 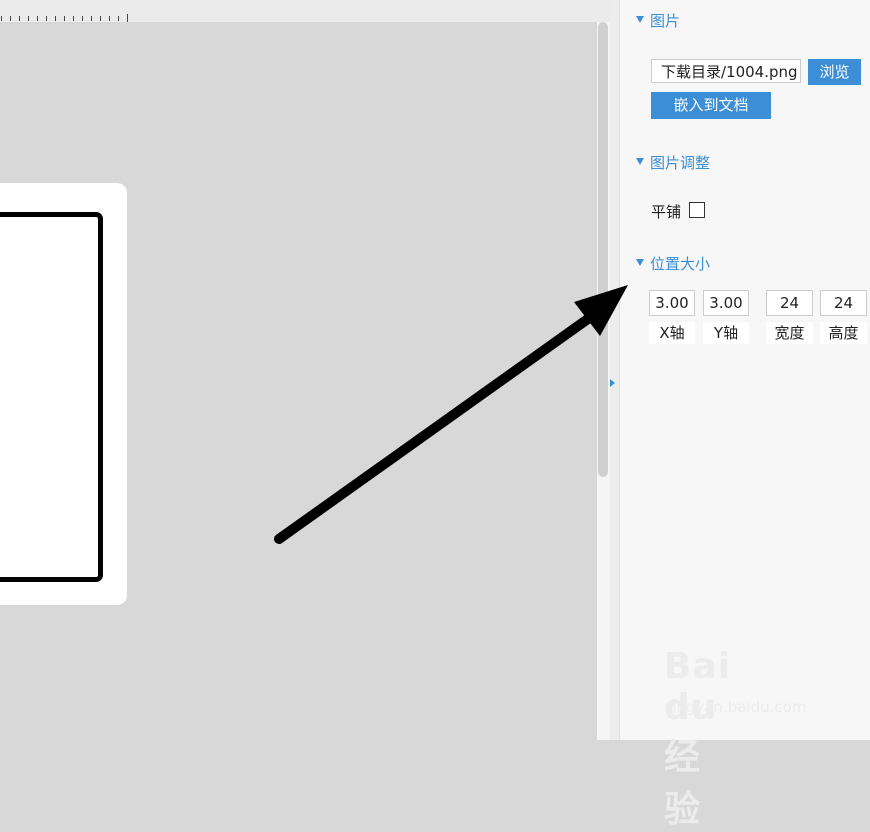 I want to click on annotation-arrow-icon, so click(x=451, y=414).